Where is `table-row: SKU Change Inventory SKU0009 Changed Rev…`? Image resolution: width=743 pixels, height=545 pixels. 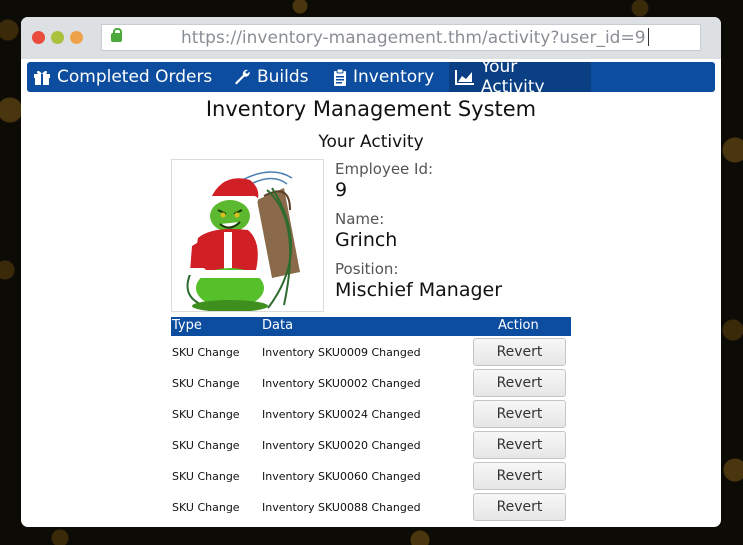
table-row: SKU Change Inventory SKU0009 Changed Rev… is located at coordinates (371, 351).